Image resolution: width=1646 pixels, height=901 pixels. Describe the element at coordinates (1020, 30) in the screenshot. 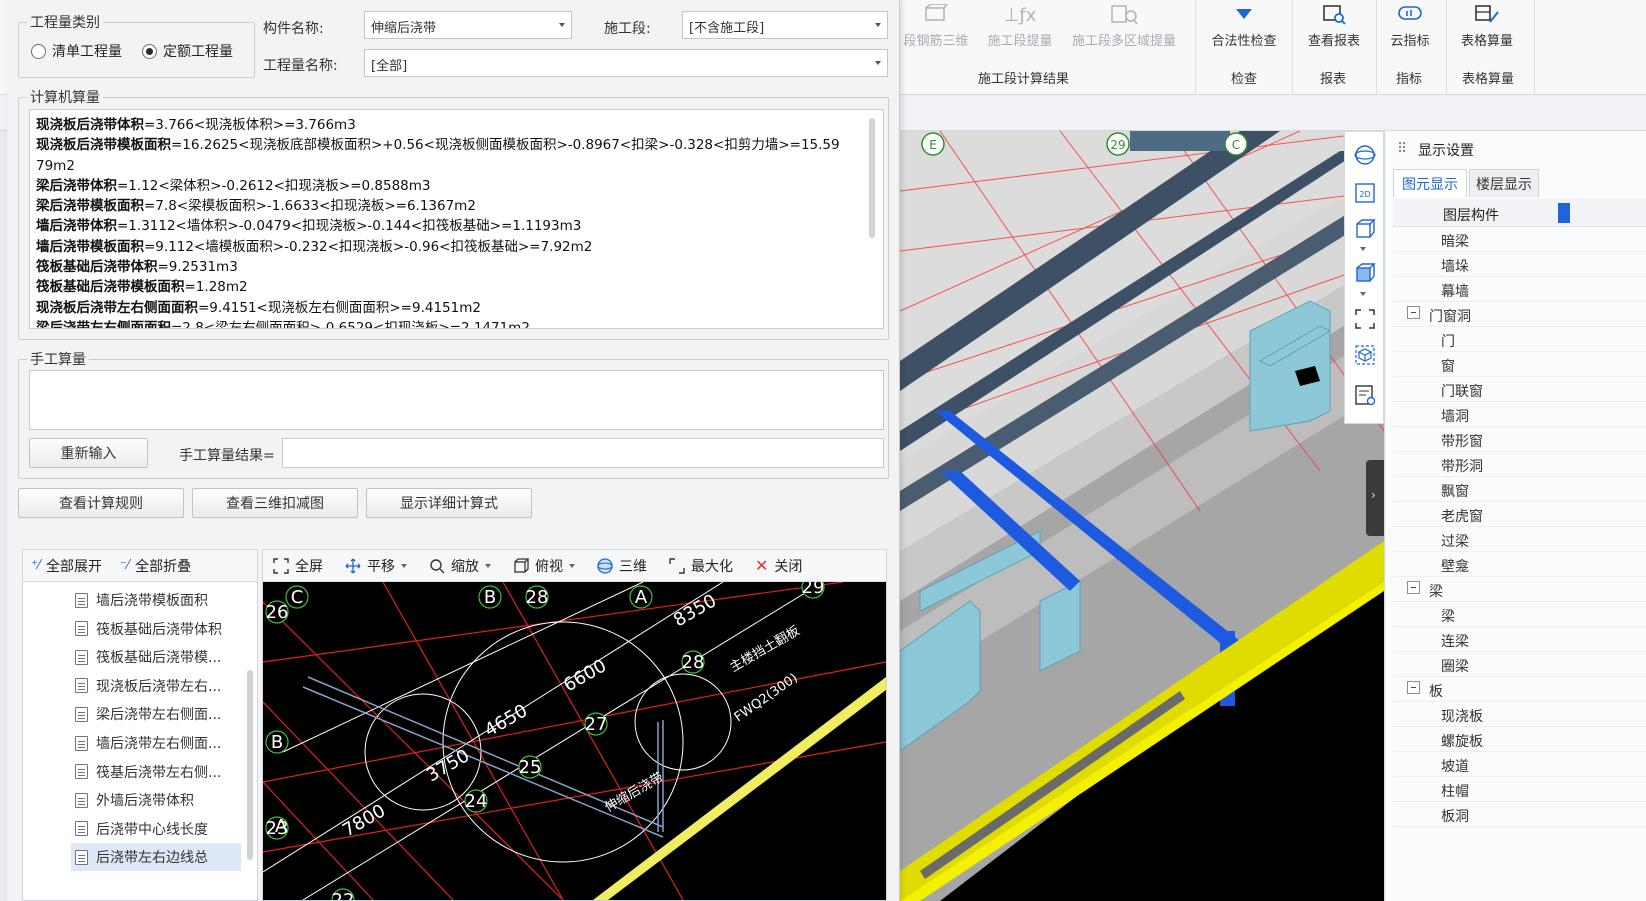

I see `ribbon-segment-quantity-button: ⊥ƒx 施工段提量` at that location.